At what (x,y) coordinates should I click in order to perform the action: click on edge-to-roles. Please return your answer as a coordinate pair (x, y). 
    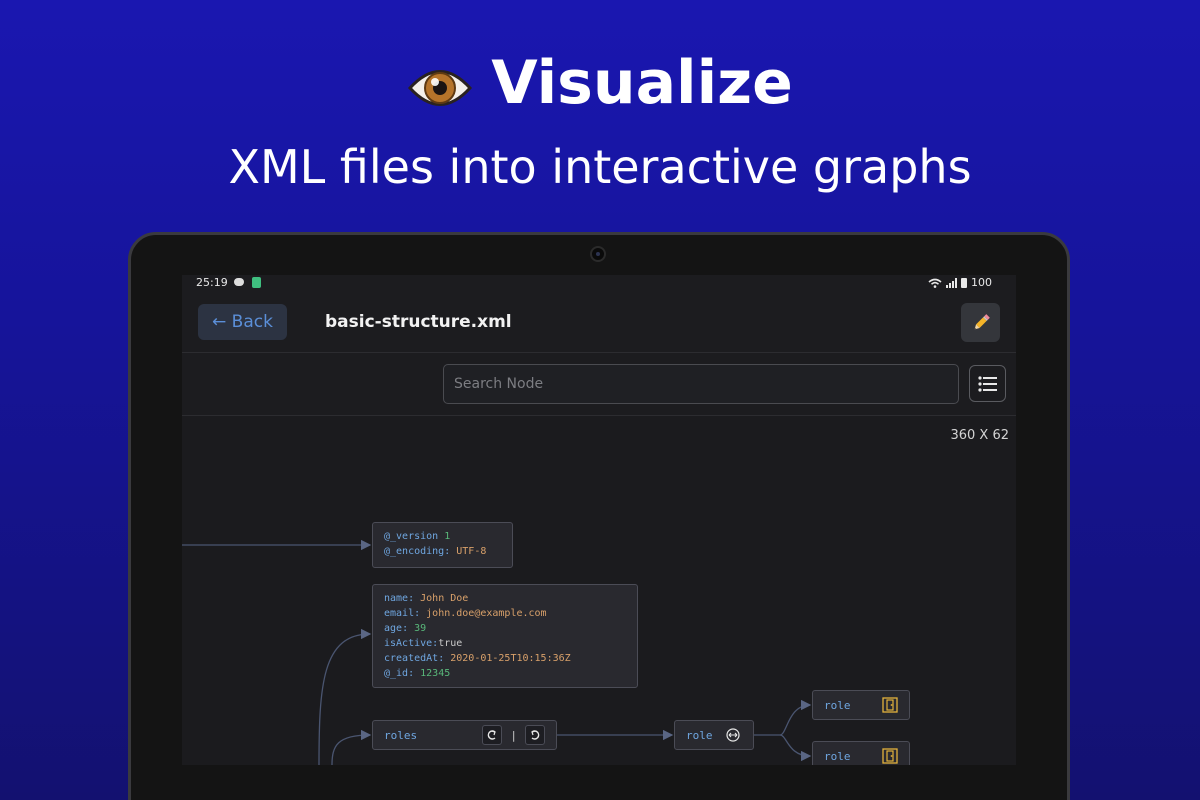
    Looking at the image, I should click on (351, 747).